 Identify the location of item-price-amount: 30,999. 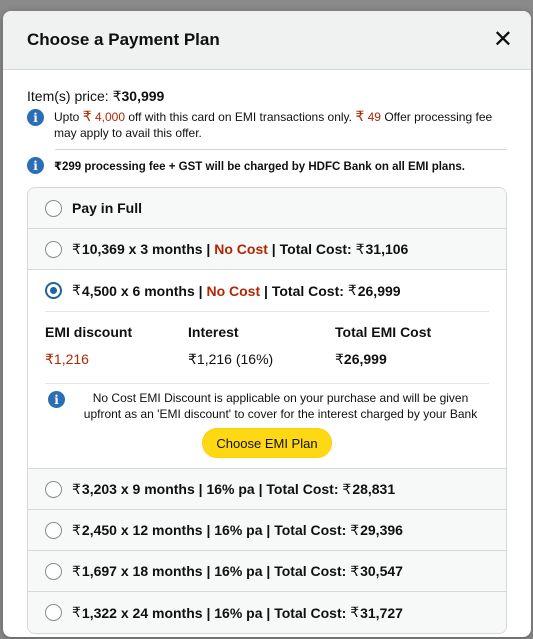
(143, 96).